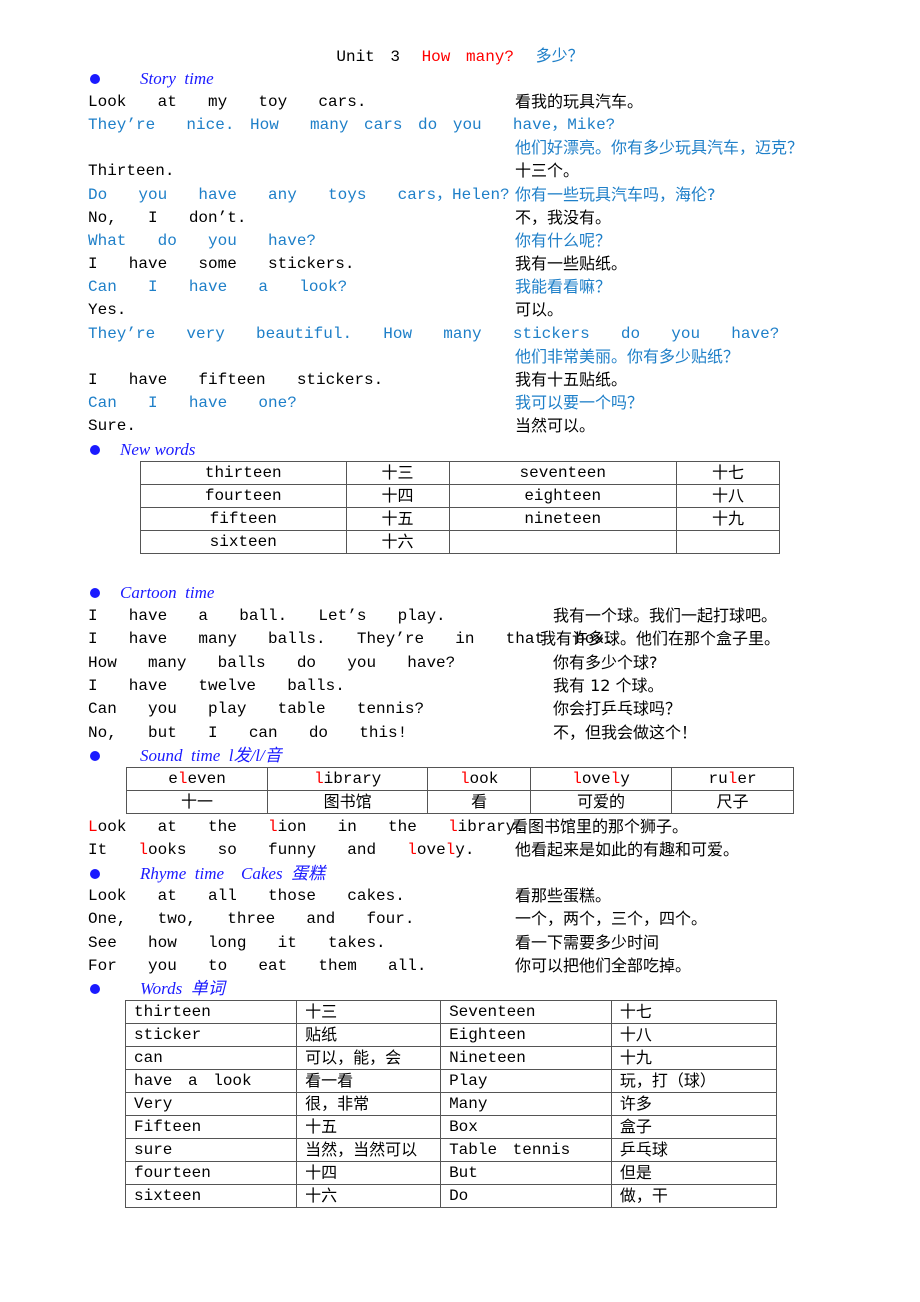 This screenshot has height=1302, width=920. What do you see at coordinates (460, 542) in the screenshot?
I see `table-row: sixteen 十六` at bounding box center [460, 542].